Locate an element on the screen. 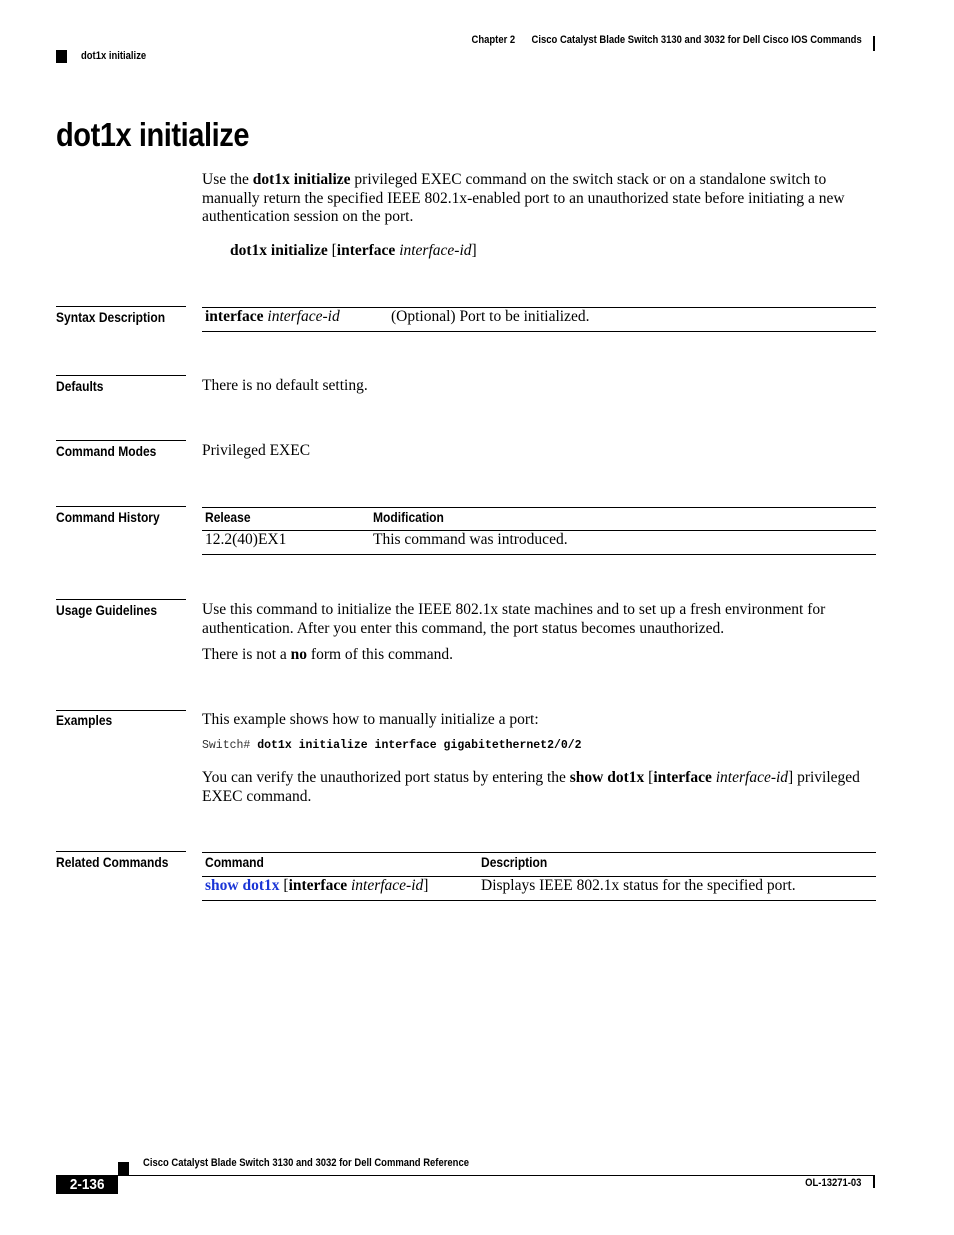  section-label-command-history: Command History is located at coordinates (108, 517).